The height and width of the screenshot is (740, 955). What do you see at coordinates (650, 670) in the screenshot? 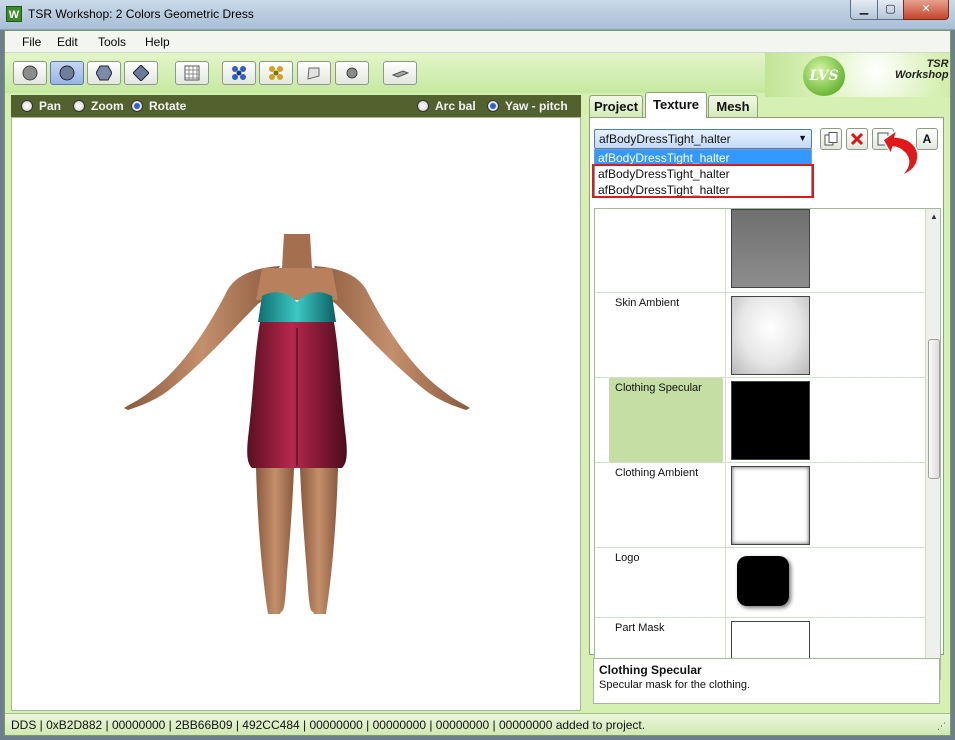
I see `description-title: Clothing Specular` at bounding box center [650, 670].